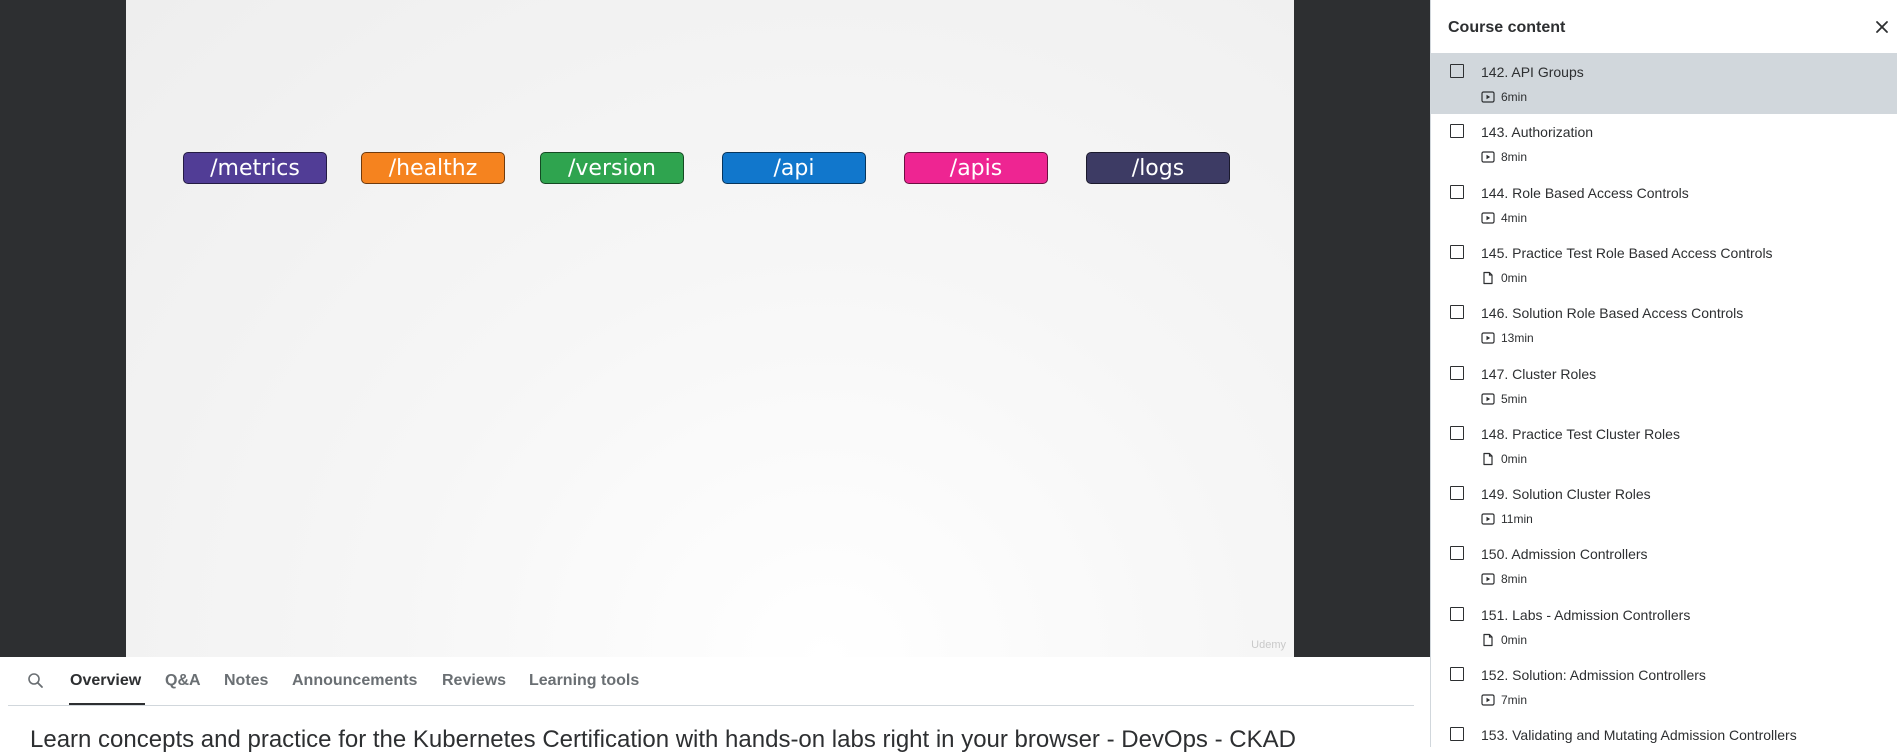  Describe the element at coordinates (1514, 700) in the screenshot. I see `lesson-duration: 7min` at that location.